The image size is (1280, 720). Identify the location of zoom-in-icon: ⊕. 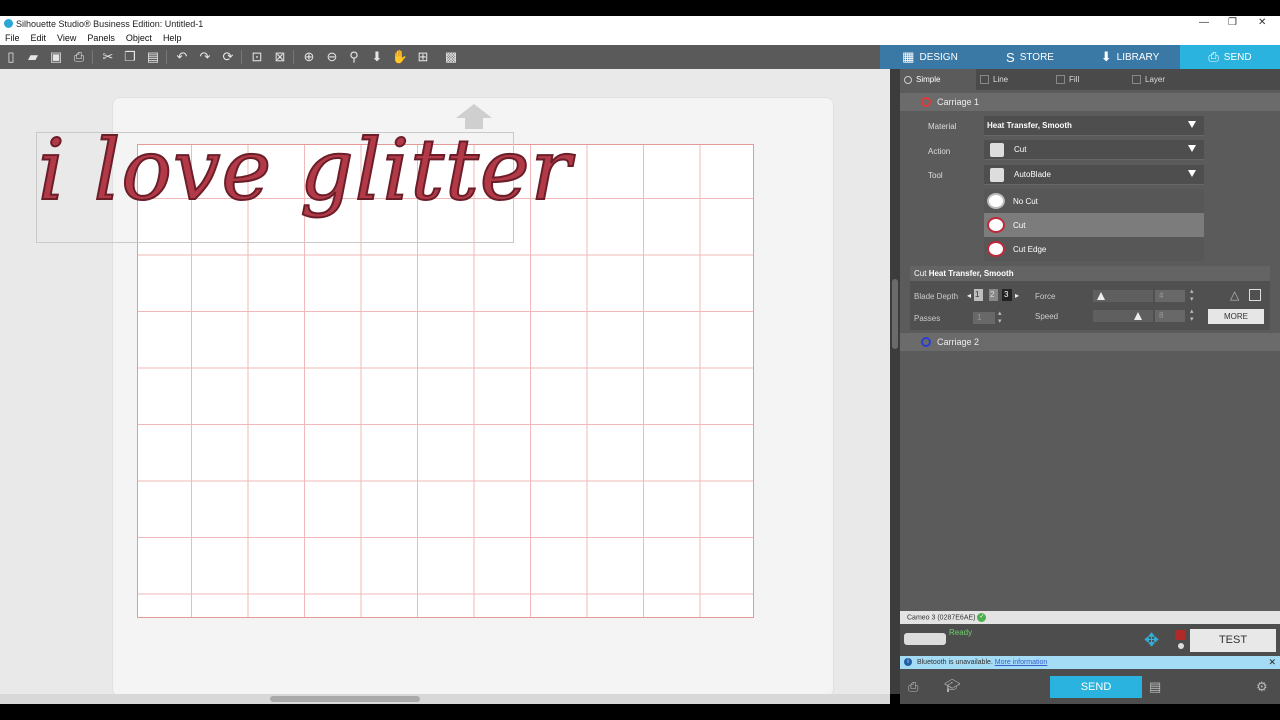
(309, 57).